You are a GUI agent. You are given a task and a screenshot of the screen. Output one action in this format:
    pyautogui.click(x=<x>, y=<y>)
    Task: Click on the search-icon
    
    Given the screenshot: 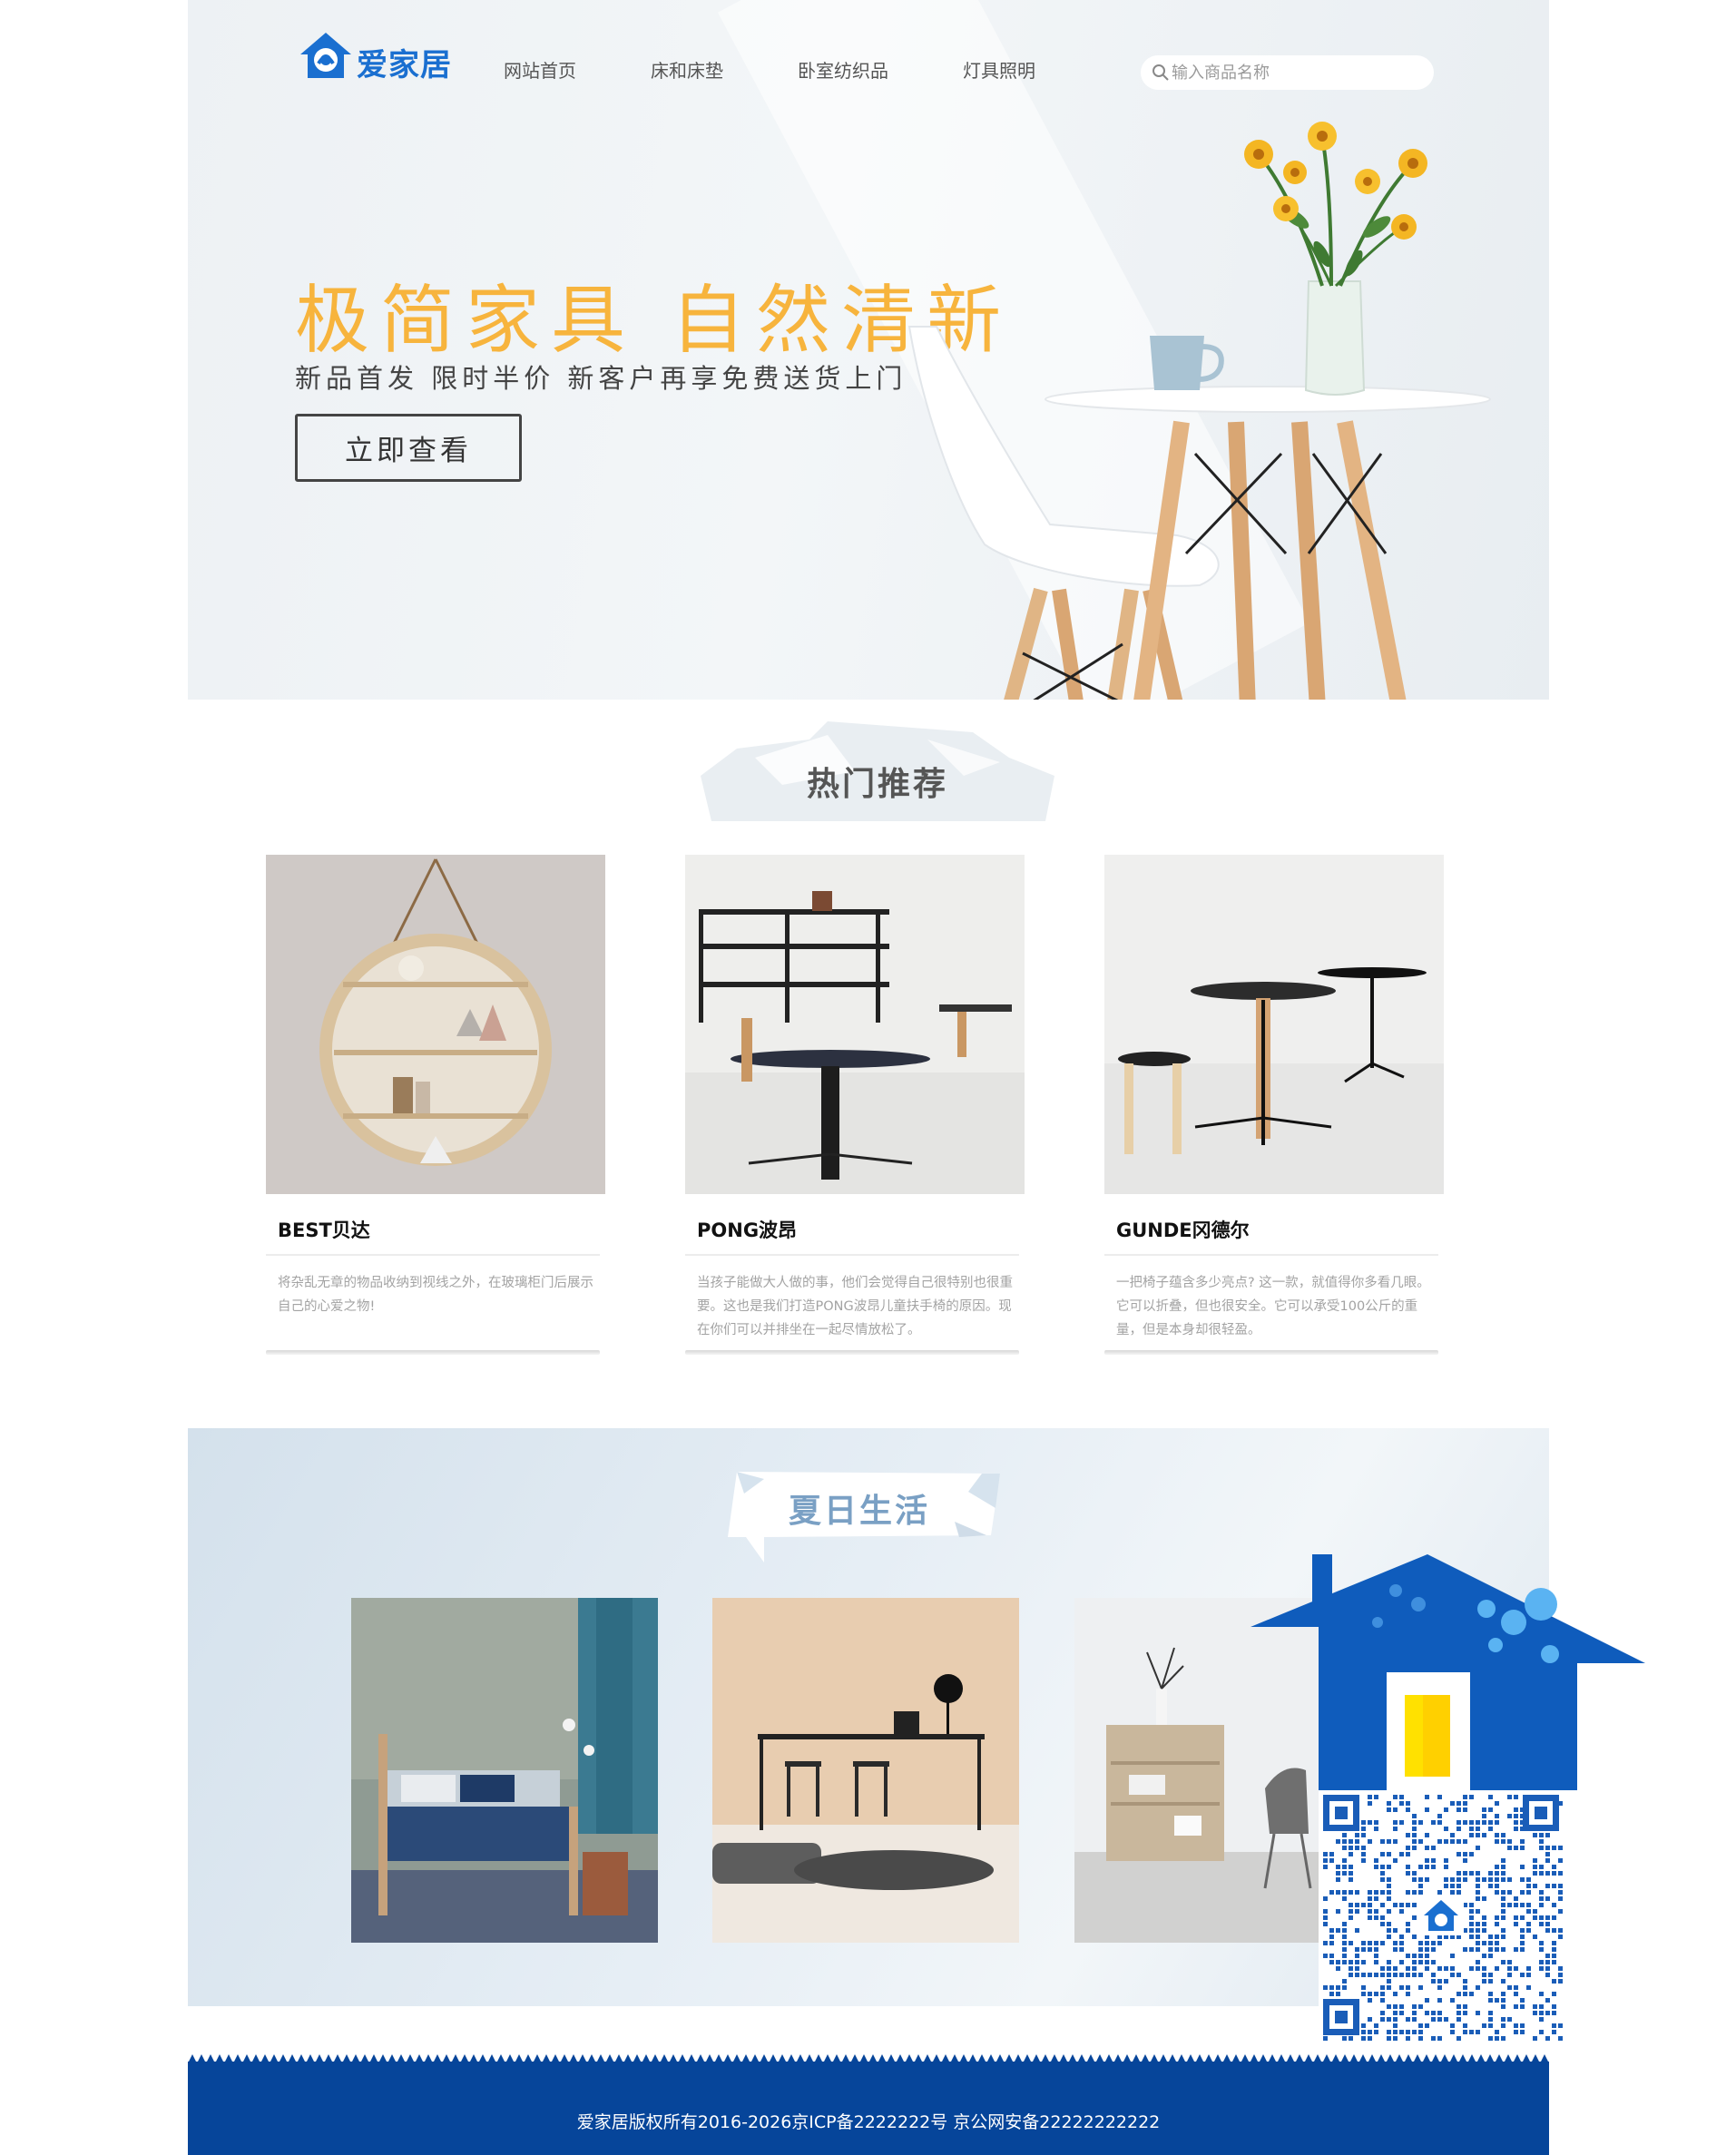 What is the action you would take?
    pyautogui.click(x=1161, y=73)
    